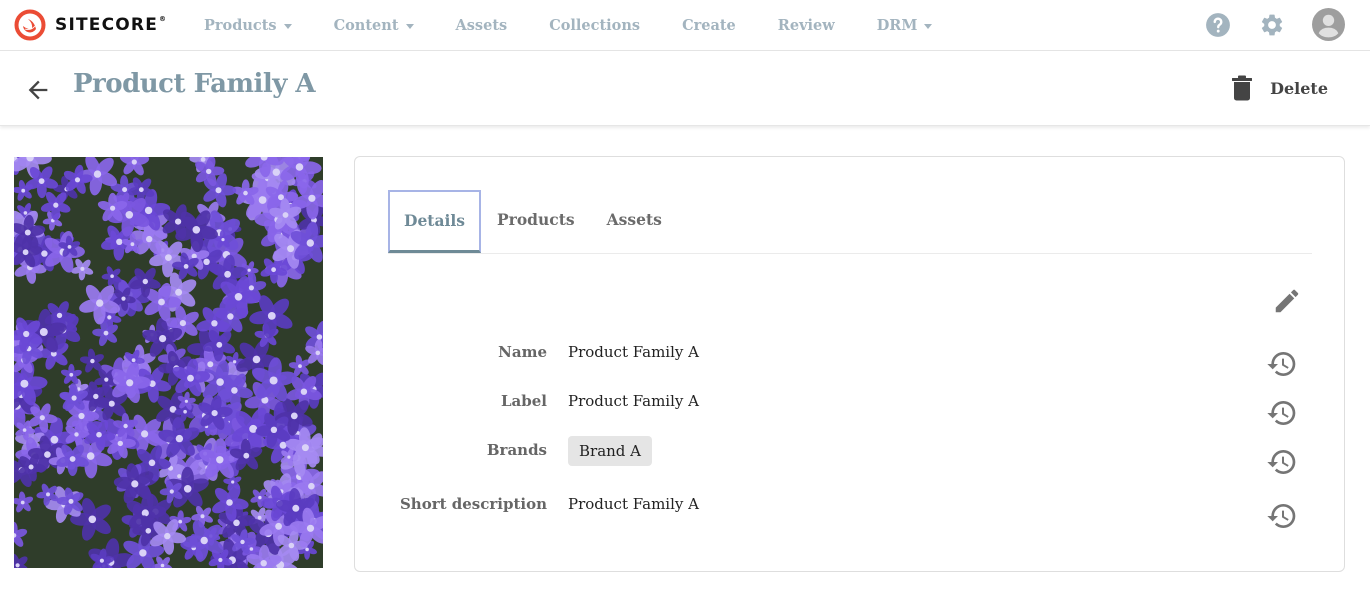 The image size is (1370, 592). I want to click on field-value-short-description: Product Family A, so click(633, 504).